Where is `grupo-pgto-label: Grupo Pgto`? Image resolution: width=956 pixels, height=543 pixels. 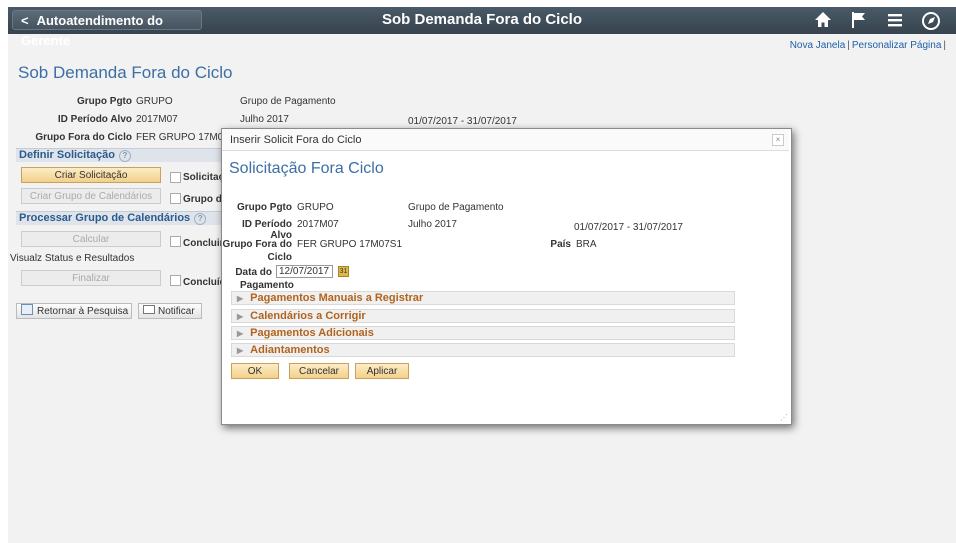
grupo-pgto-label: Grupo Pgto is located at coordinates (104, 101).